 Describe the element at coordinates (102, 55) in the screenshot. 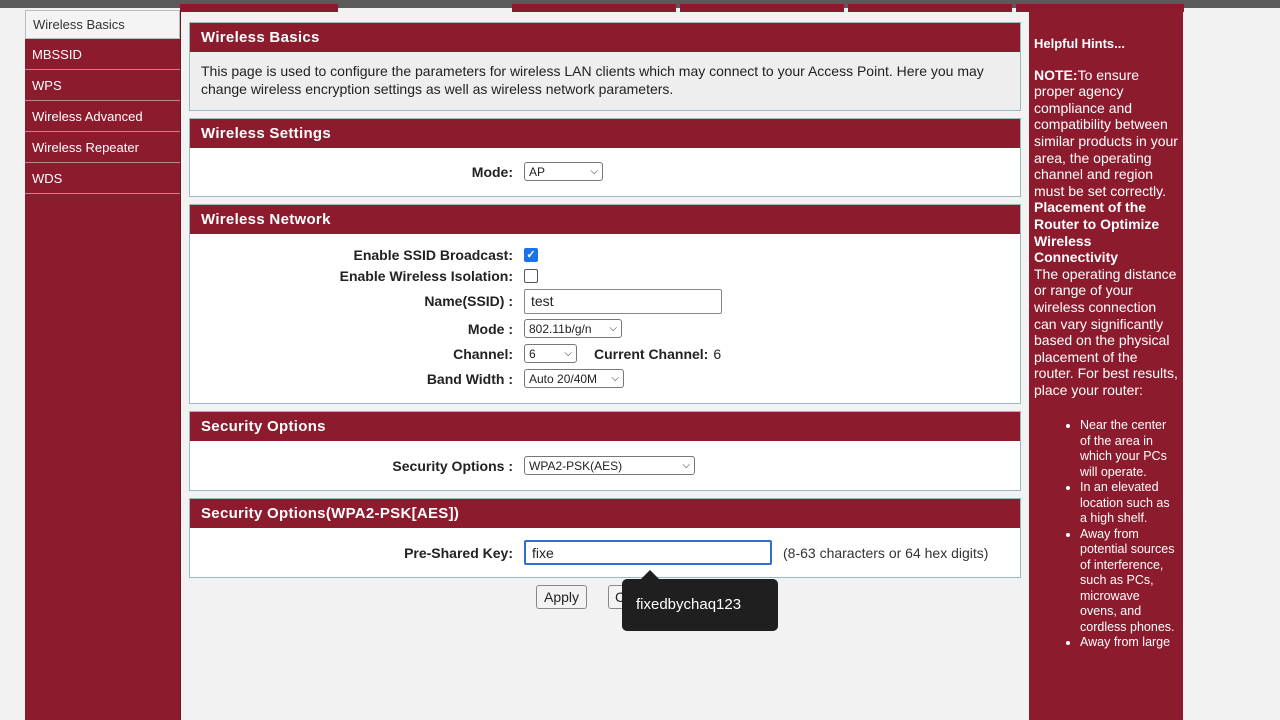

I see `menu-item-mbssid: MBSSID` at that location.